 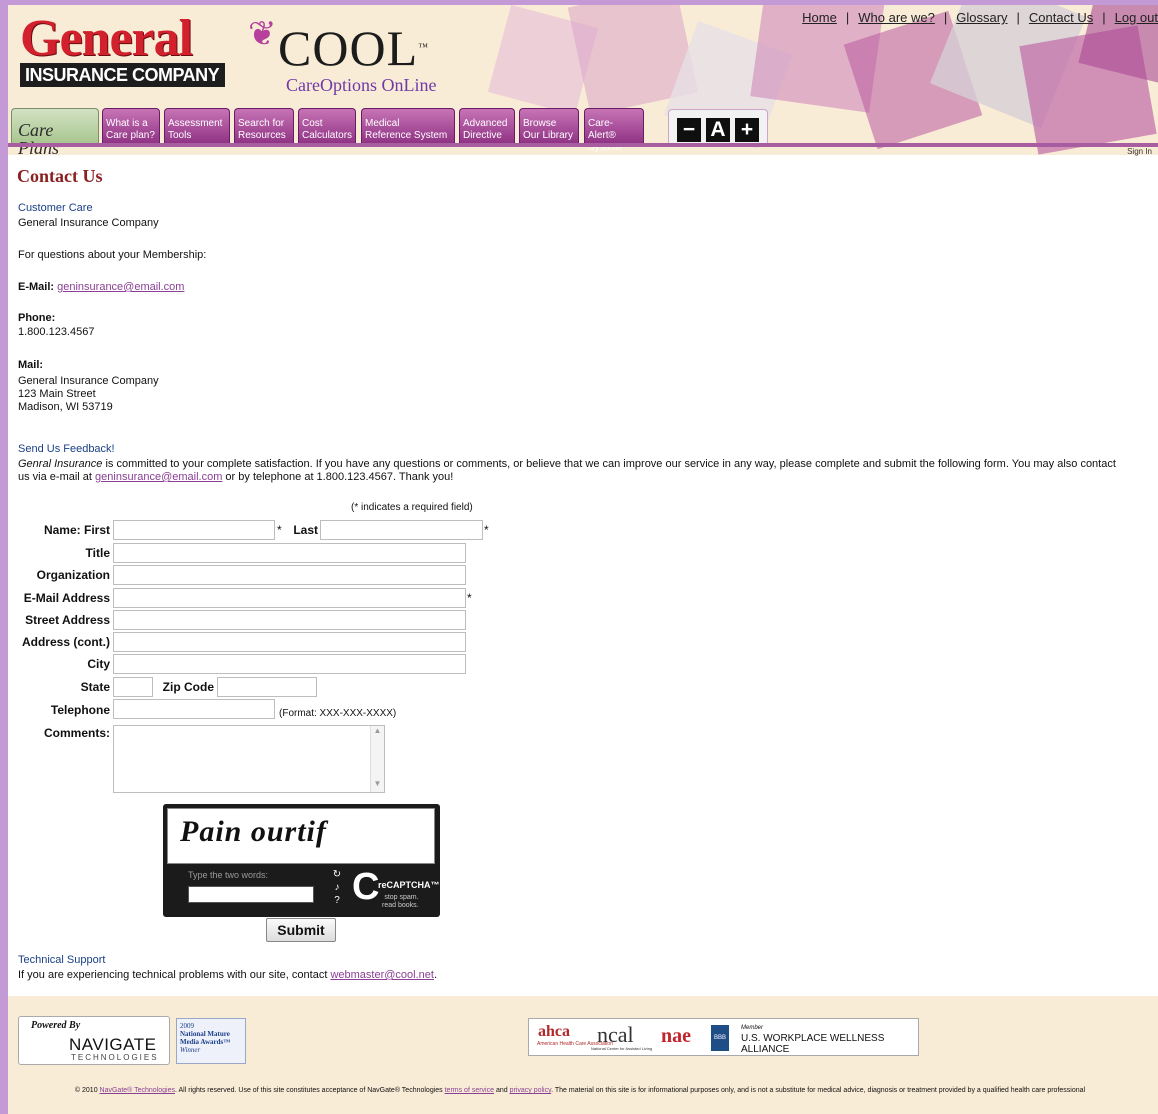 What do you see at coordinates (583, 145) in the screenshot?
I see `header-divider` at bounding box center [583, 145].